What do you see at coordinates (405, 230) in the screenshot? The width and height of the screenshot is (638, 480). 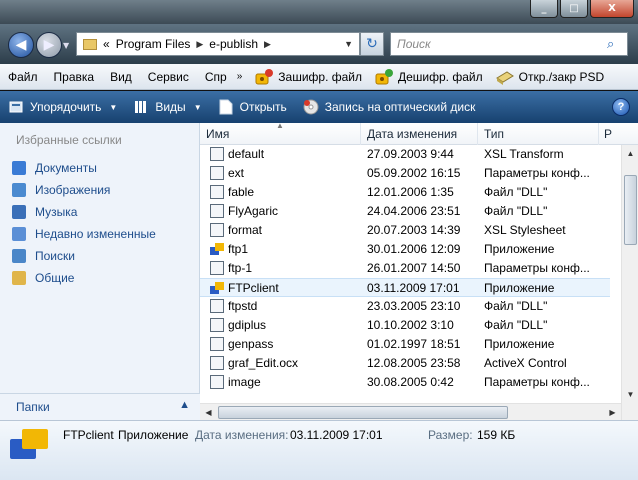 I see `file-row: format 20.07.2003 14:39 XSL Stylesheet` at bounding box center [405, 230].